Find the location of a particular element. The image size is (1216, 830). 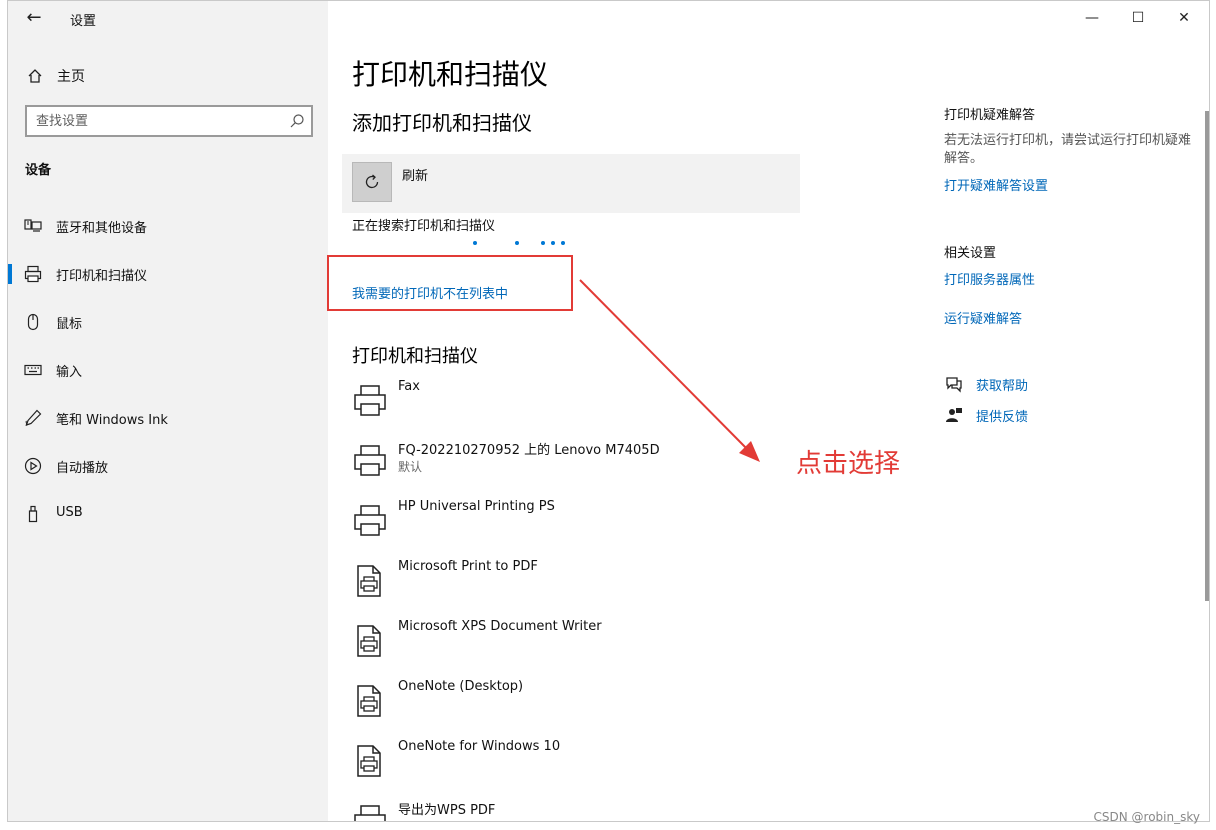

related-settings-header: 相关设置 is located at coordinates (970, 253).